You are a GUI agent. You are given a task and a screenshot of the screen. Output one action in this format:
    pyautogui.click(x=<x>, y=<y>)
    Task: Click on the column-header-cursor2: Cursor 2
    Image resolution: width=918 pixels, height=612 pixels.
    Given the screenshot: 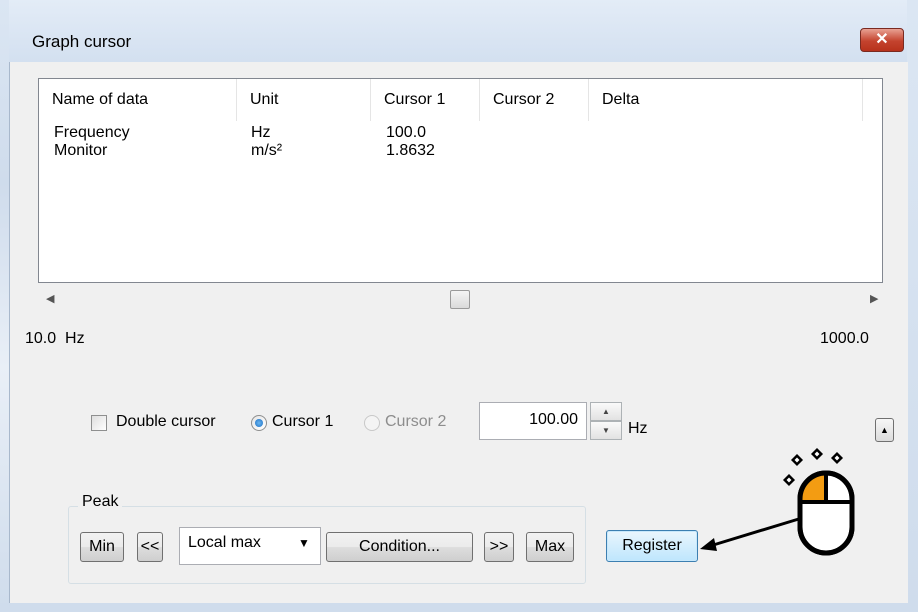 What is the action you would take?
    pyautogui.click(x=534, y=100)
    